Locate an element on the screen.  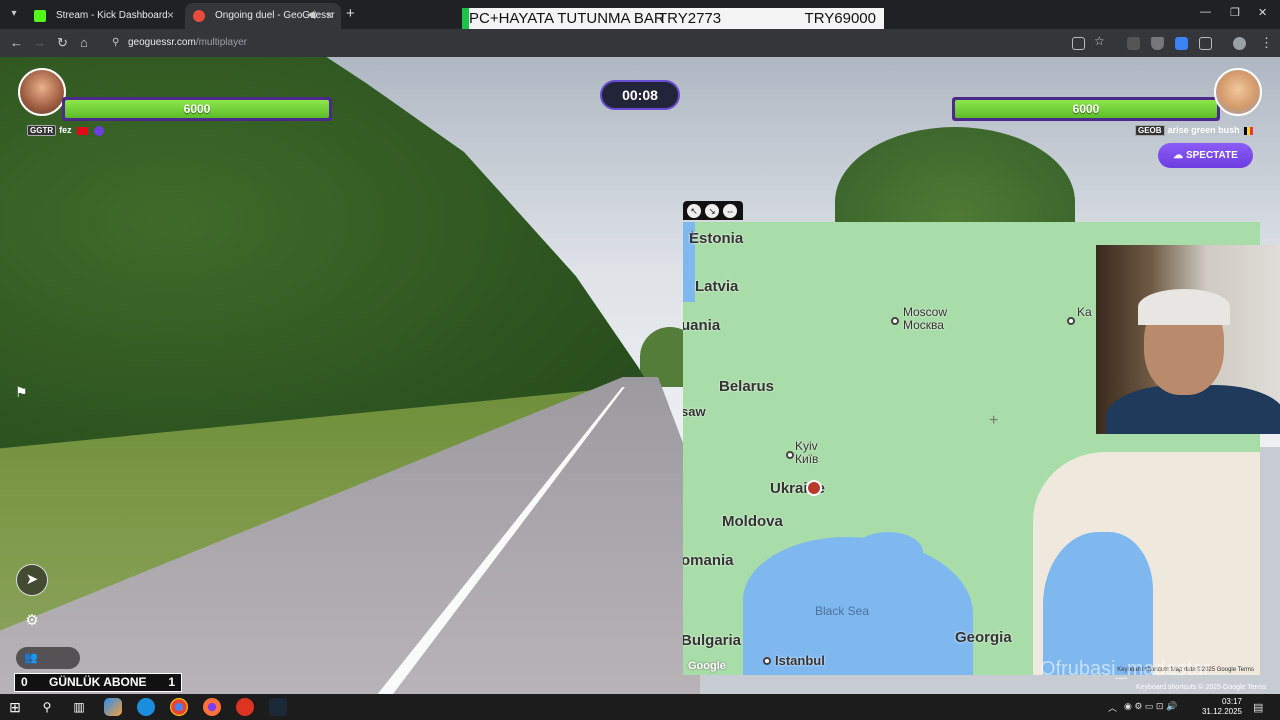
ticker-current-amount: TRY2773 is located at coordinates (690, 18).